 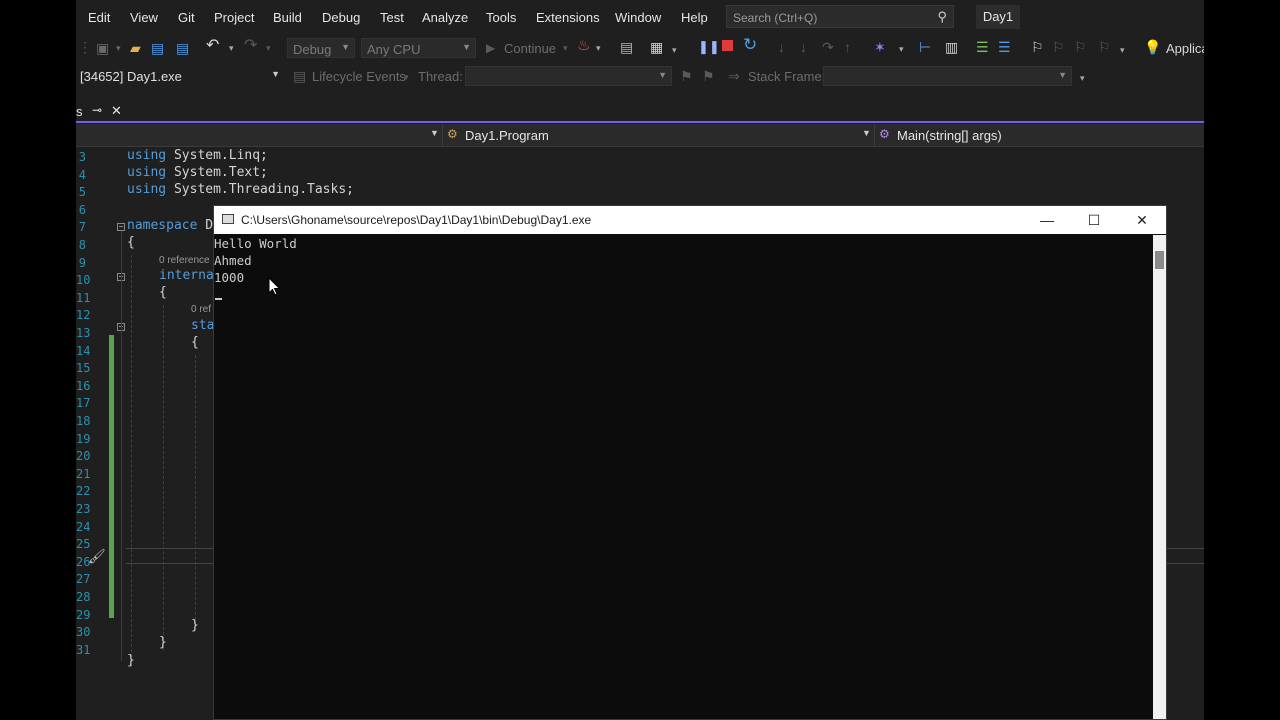 I want to click on redo-icon: ↷, so click(x=250, y=46).